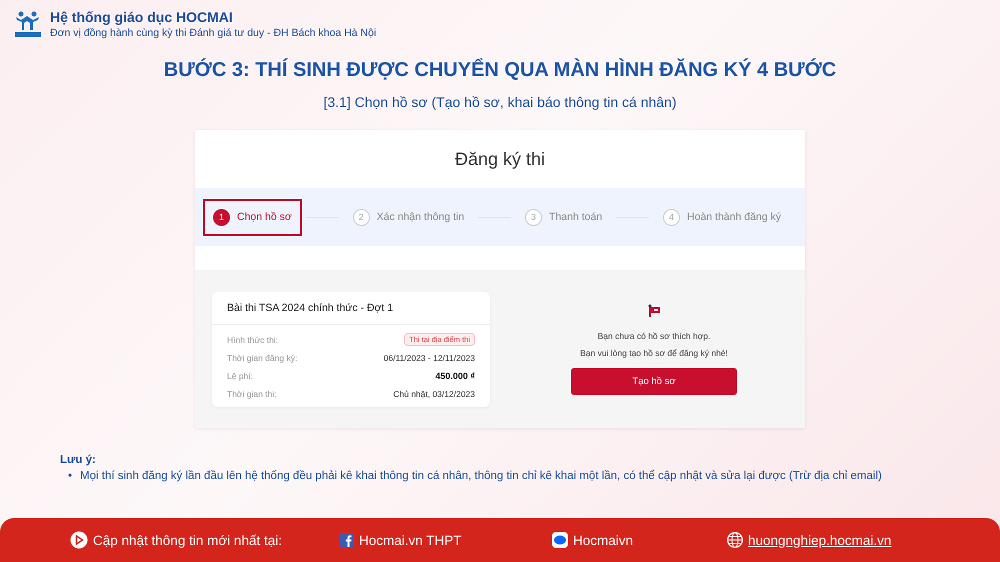  I want to click on field-label: Hình thức thi:, so click(252, 339).